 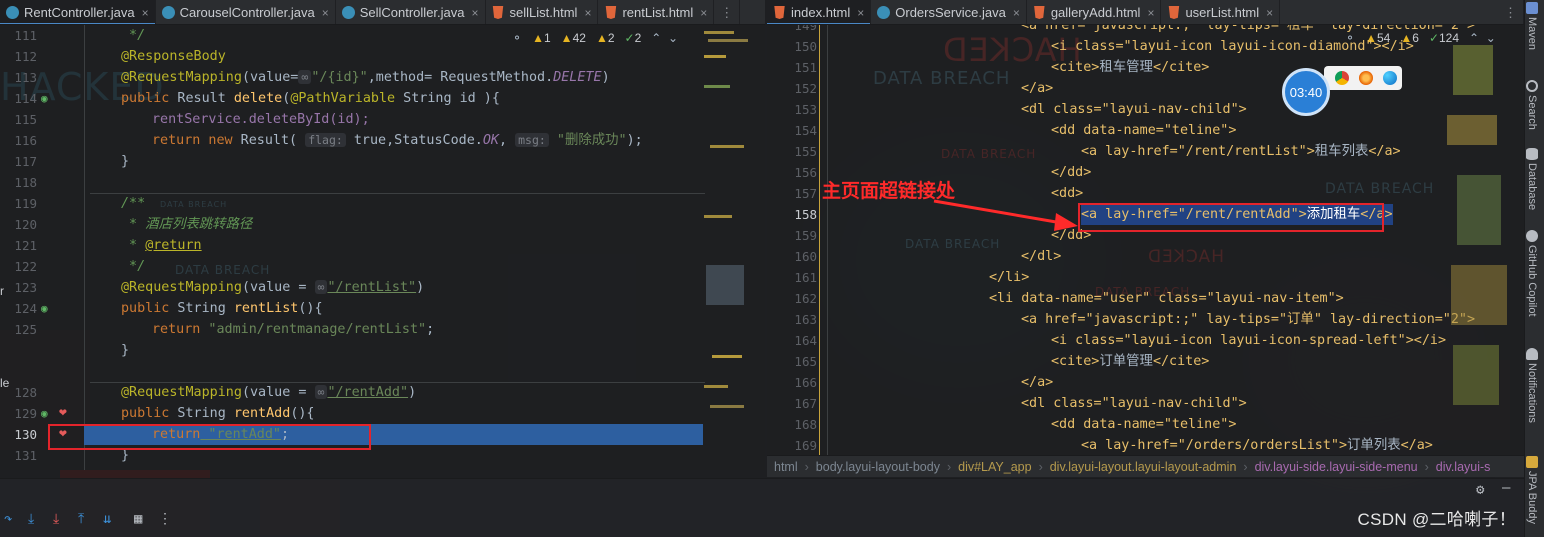 I want to click on tool-window-copilot: GitHub Copilot, so click(x=1532, y=273).